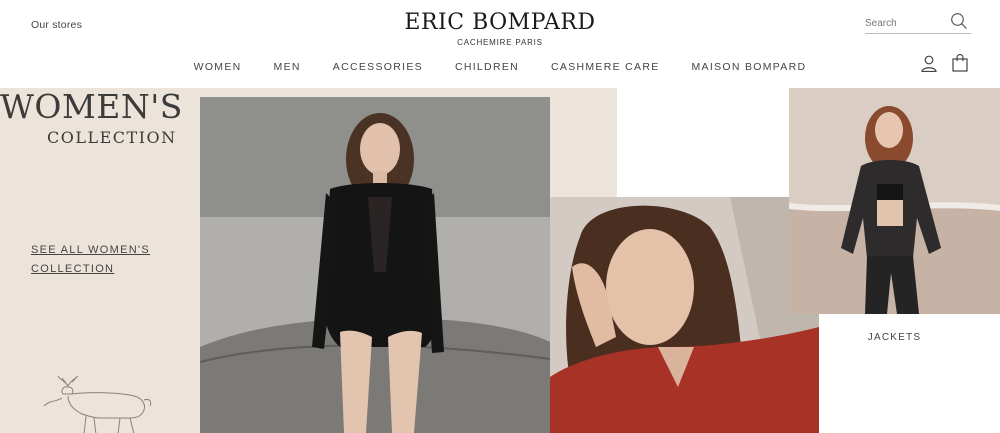 This screenshot has height=433, width=1000. Describe the element at coordinates (929, 63) in the screenshot. I see `user-icon` at that location.